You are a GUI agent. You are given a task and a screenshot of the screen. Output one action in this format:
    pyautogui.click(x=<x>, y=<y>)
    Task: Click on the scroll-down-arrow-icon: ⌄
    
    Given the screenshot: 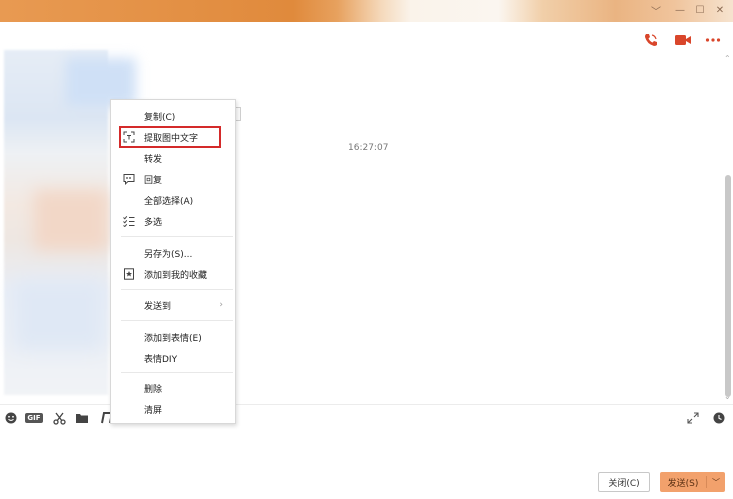 What is the action you would take?
    pyautogui.click(x=727, y=396)
    